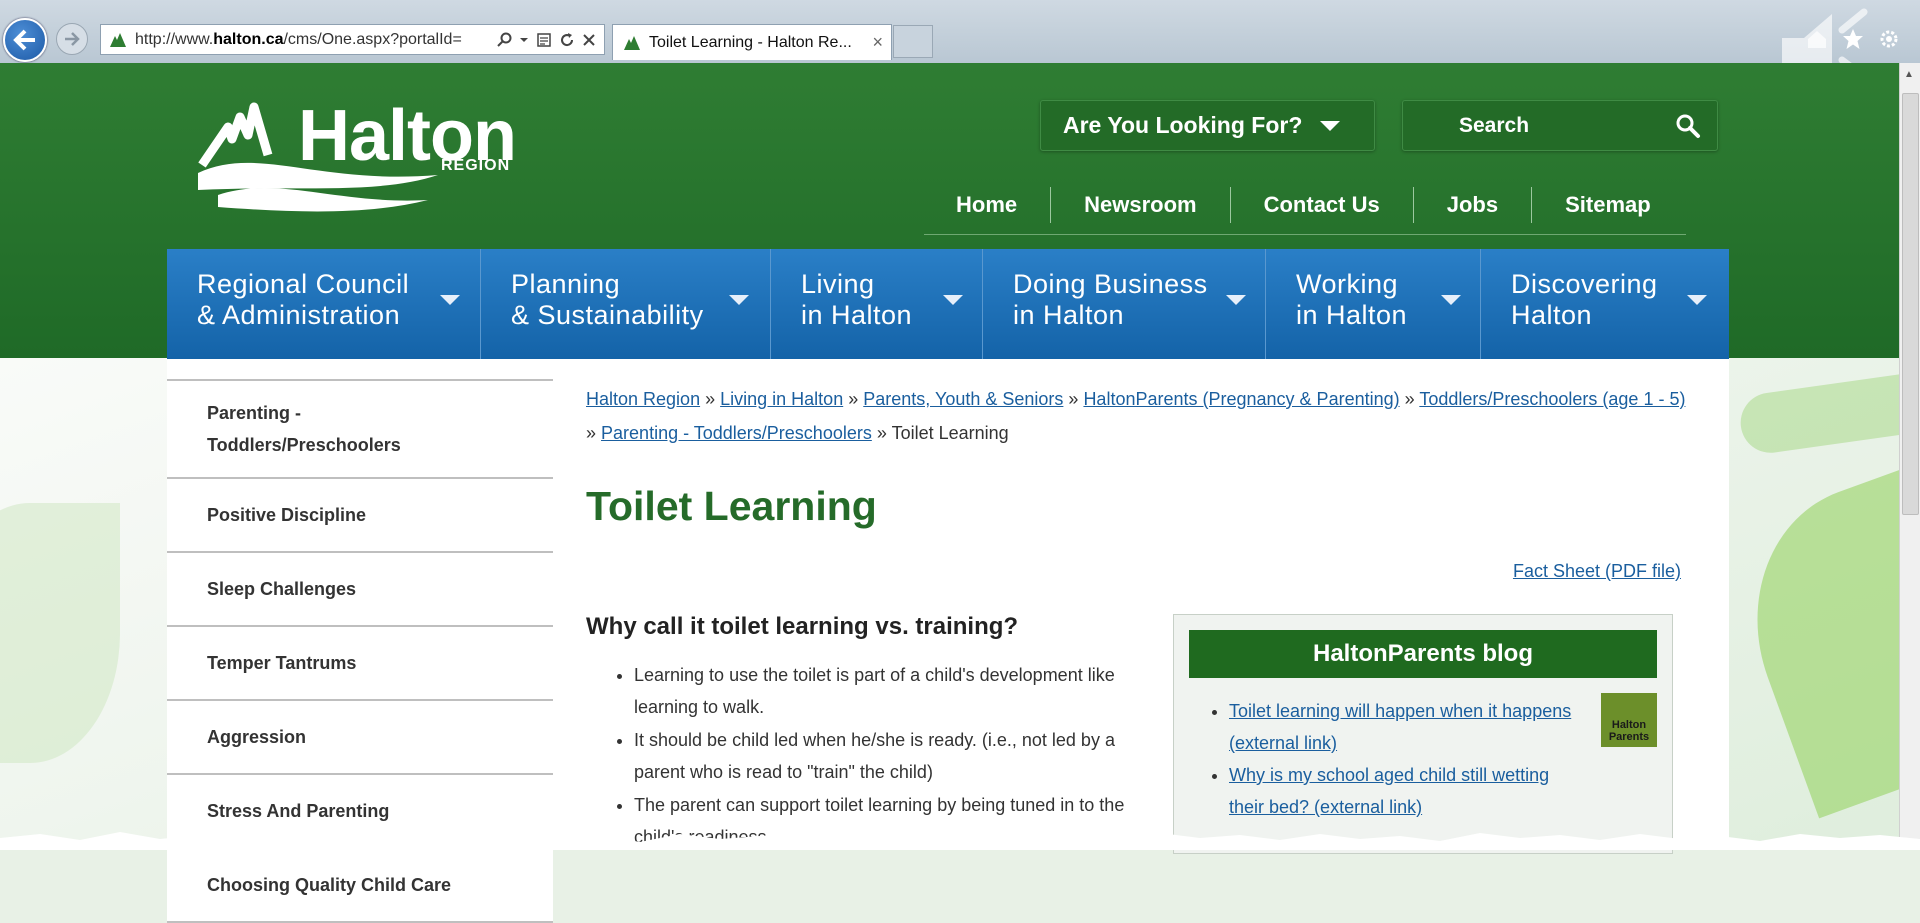 The image size is (1920, 923). I want to click on new-tab-button, so click(913, 41).